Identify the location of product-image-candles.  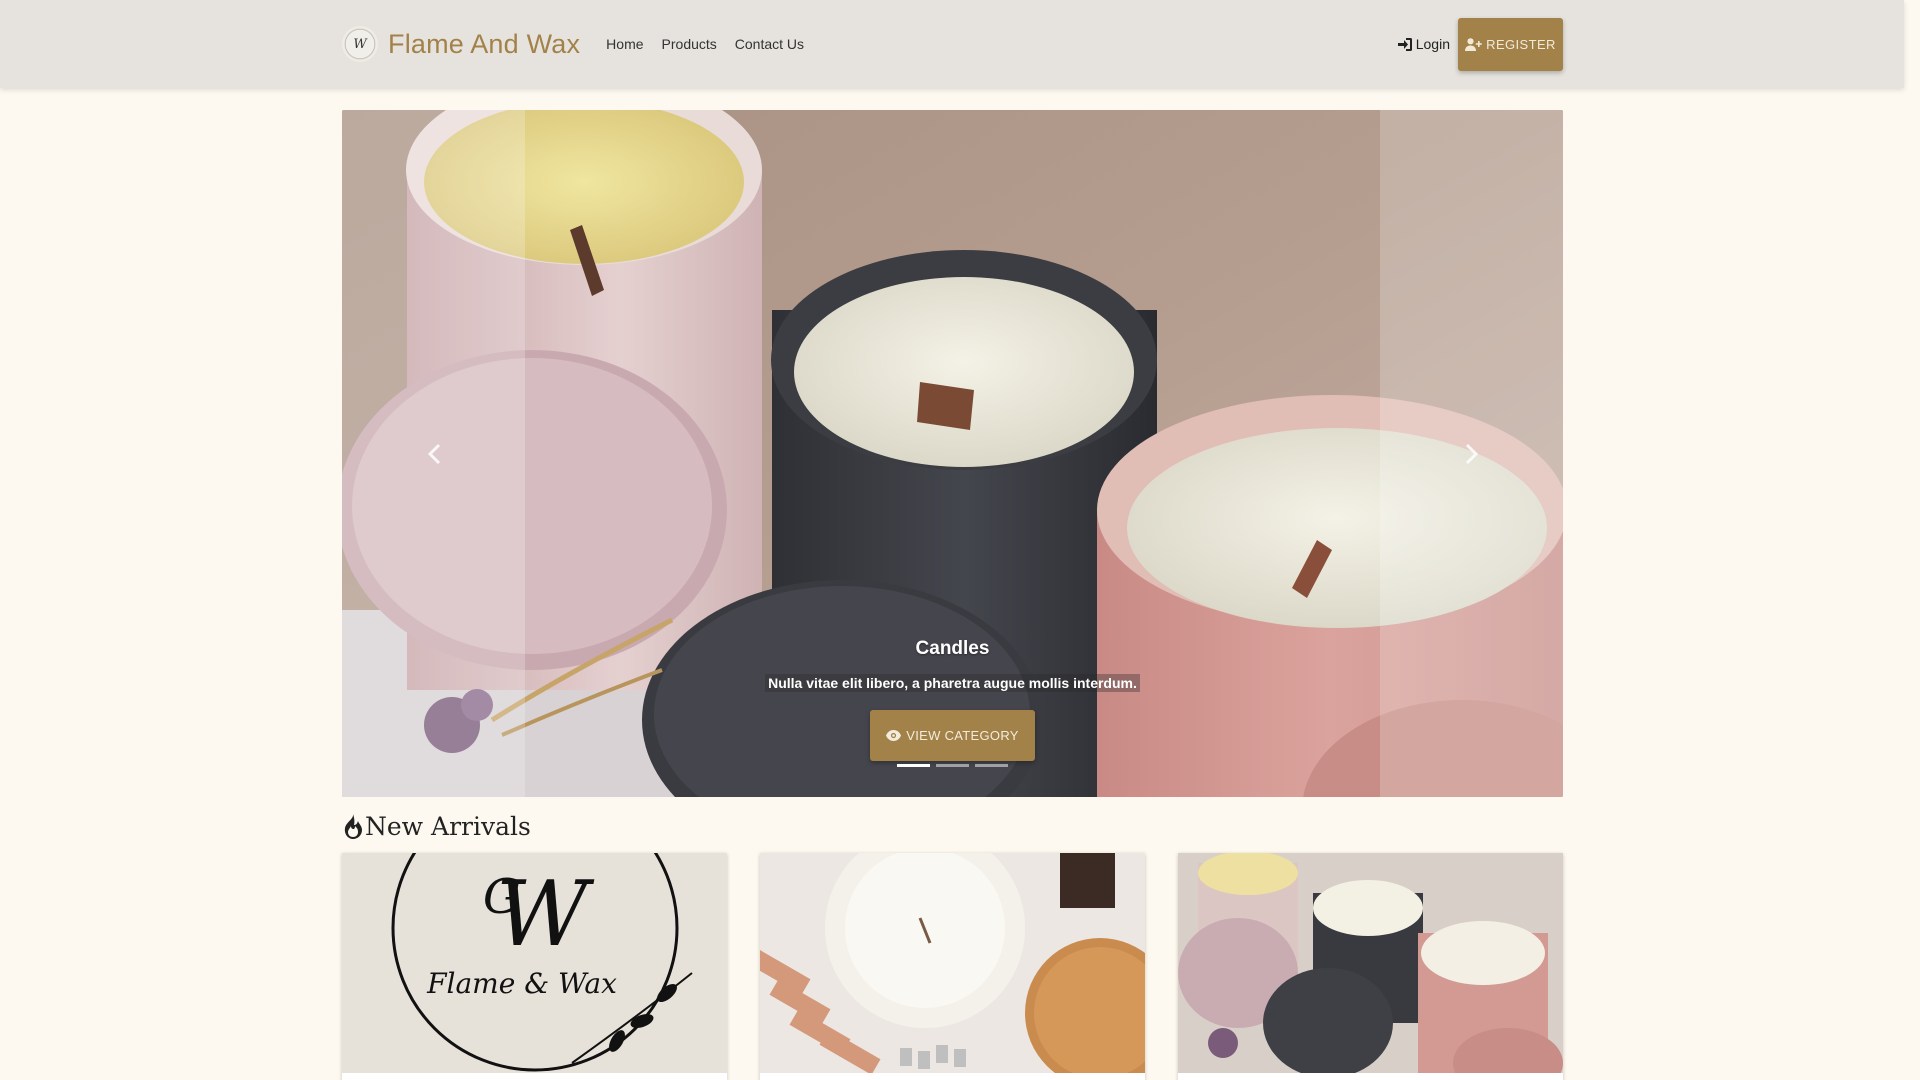
(1370, 963).